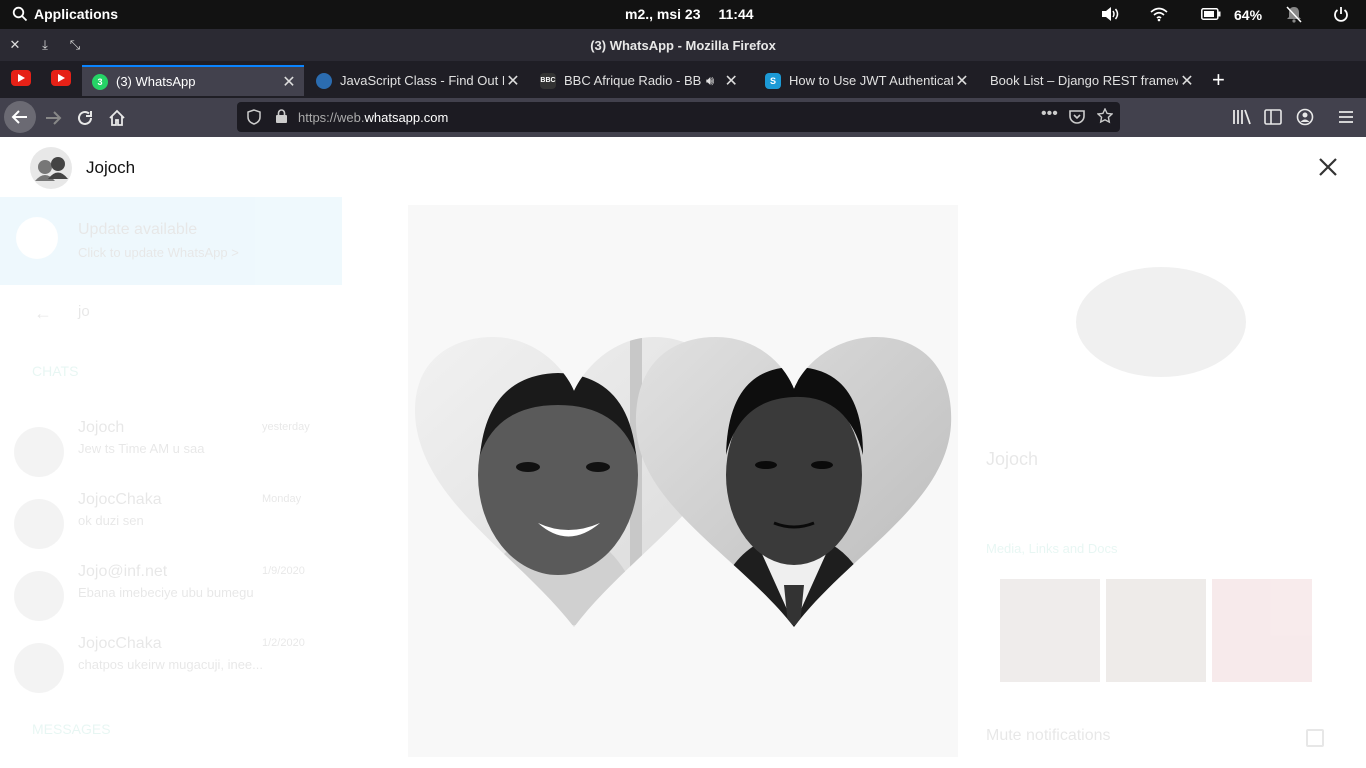 This screenshot has width=1366, height=768. I want to click on home-icon, so click(117, 117).